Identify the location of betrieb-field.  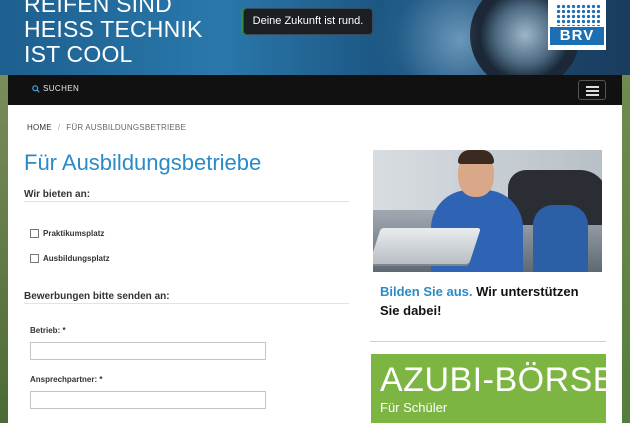
(148, 351).